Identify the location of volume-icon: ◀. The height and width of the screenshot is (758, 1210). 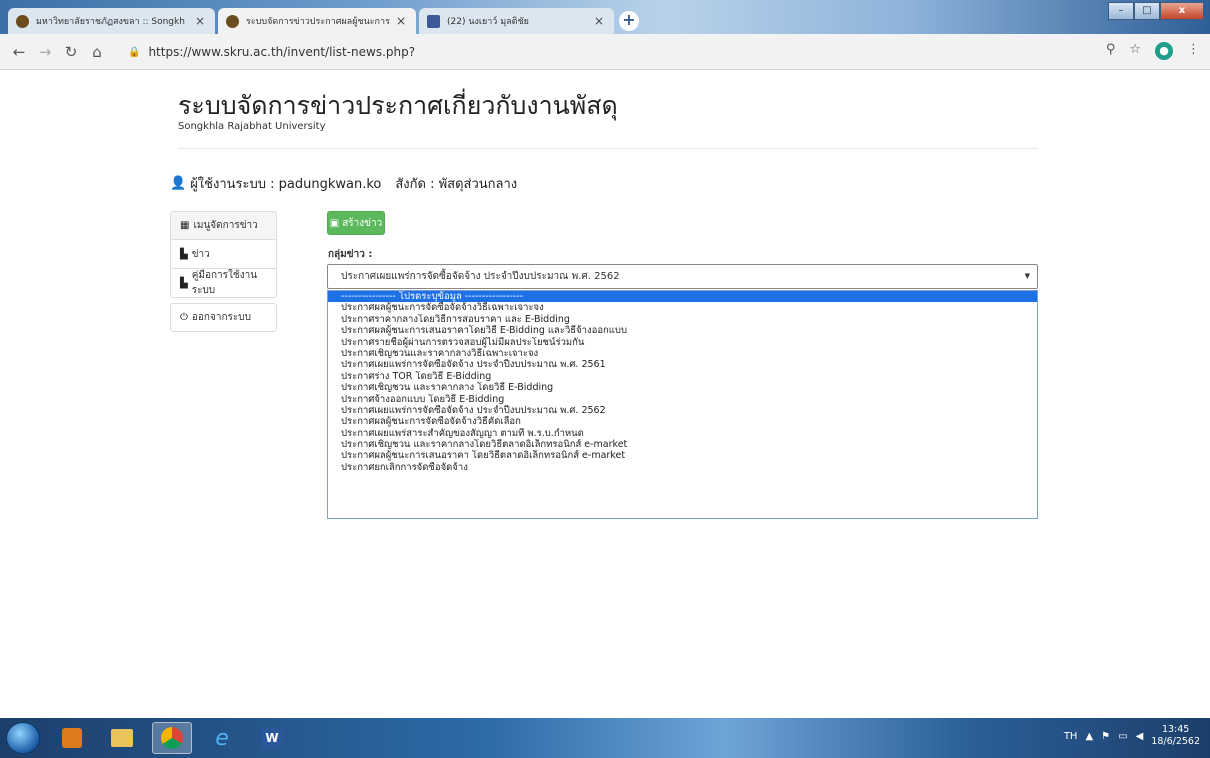
(1140, 736).